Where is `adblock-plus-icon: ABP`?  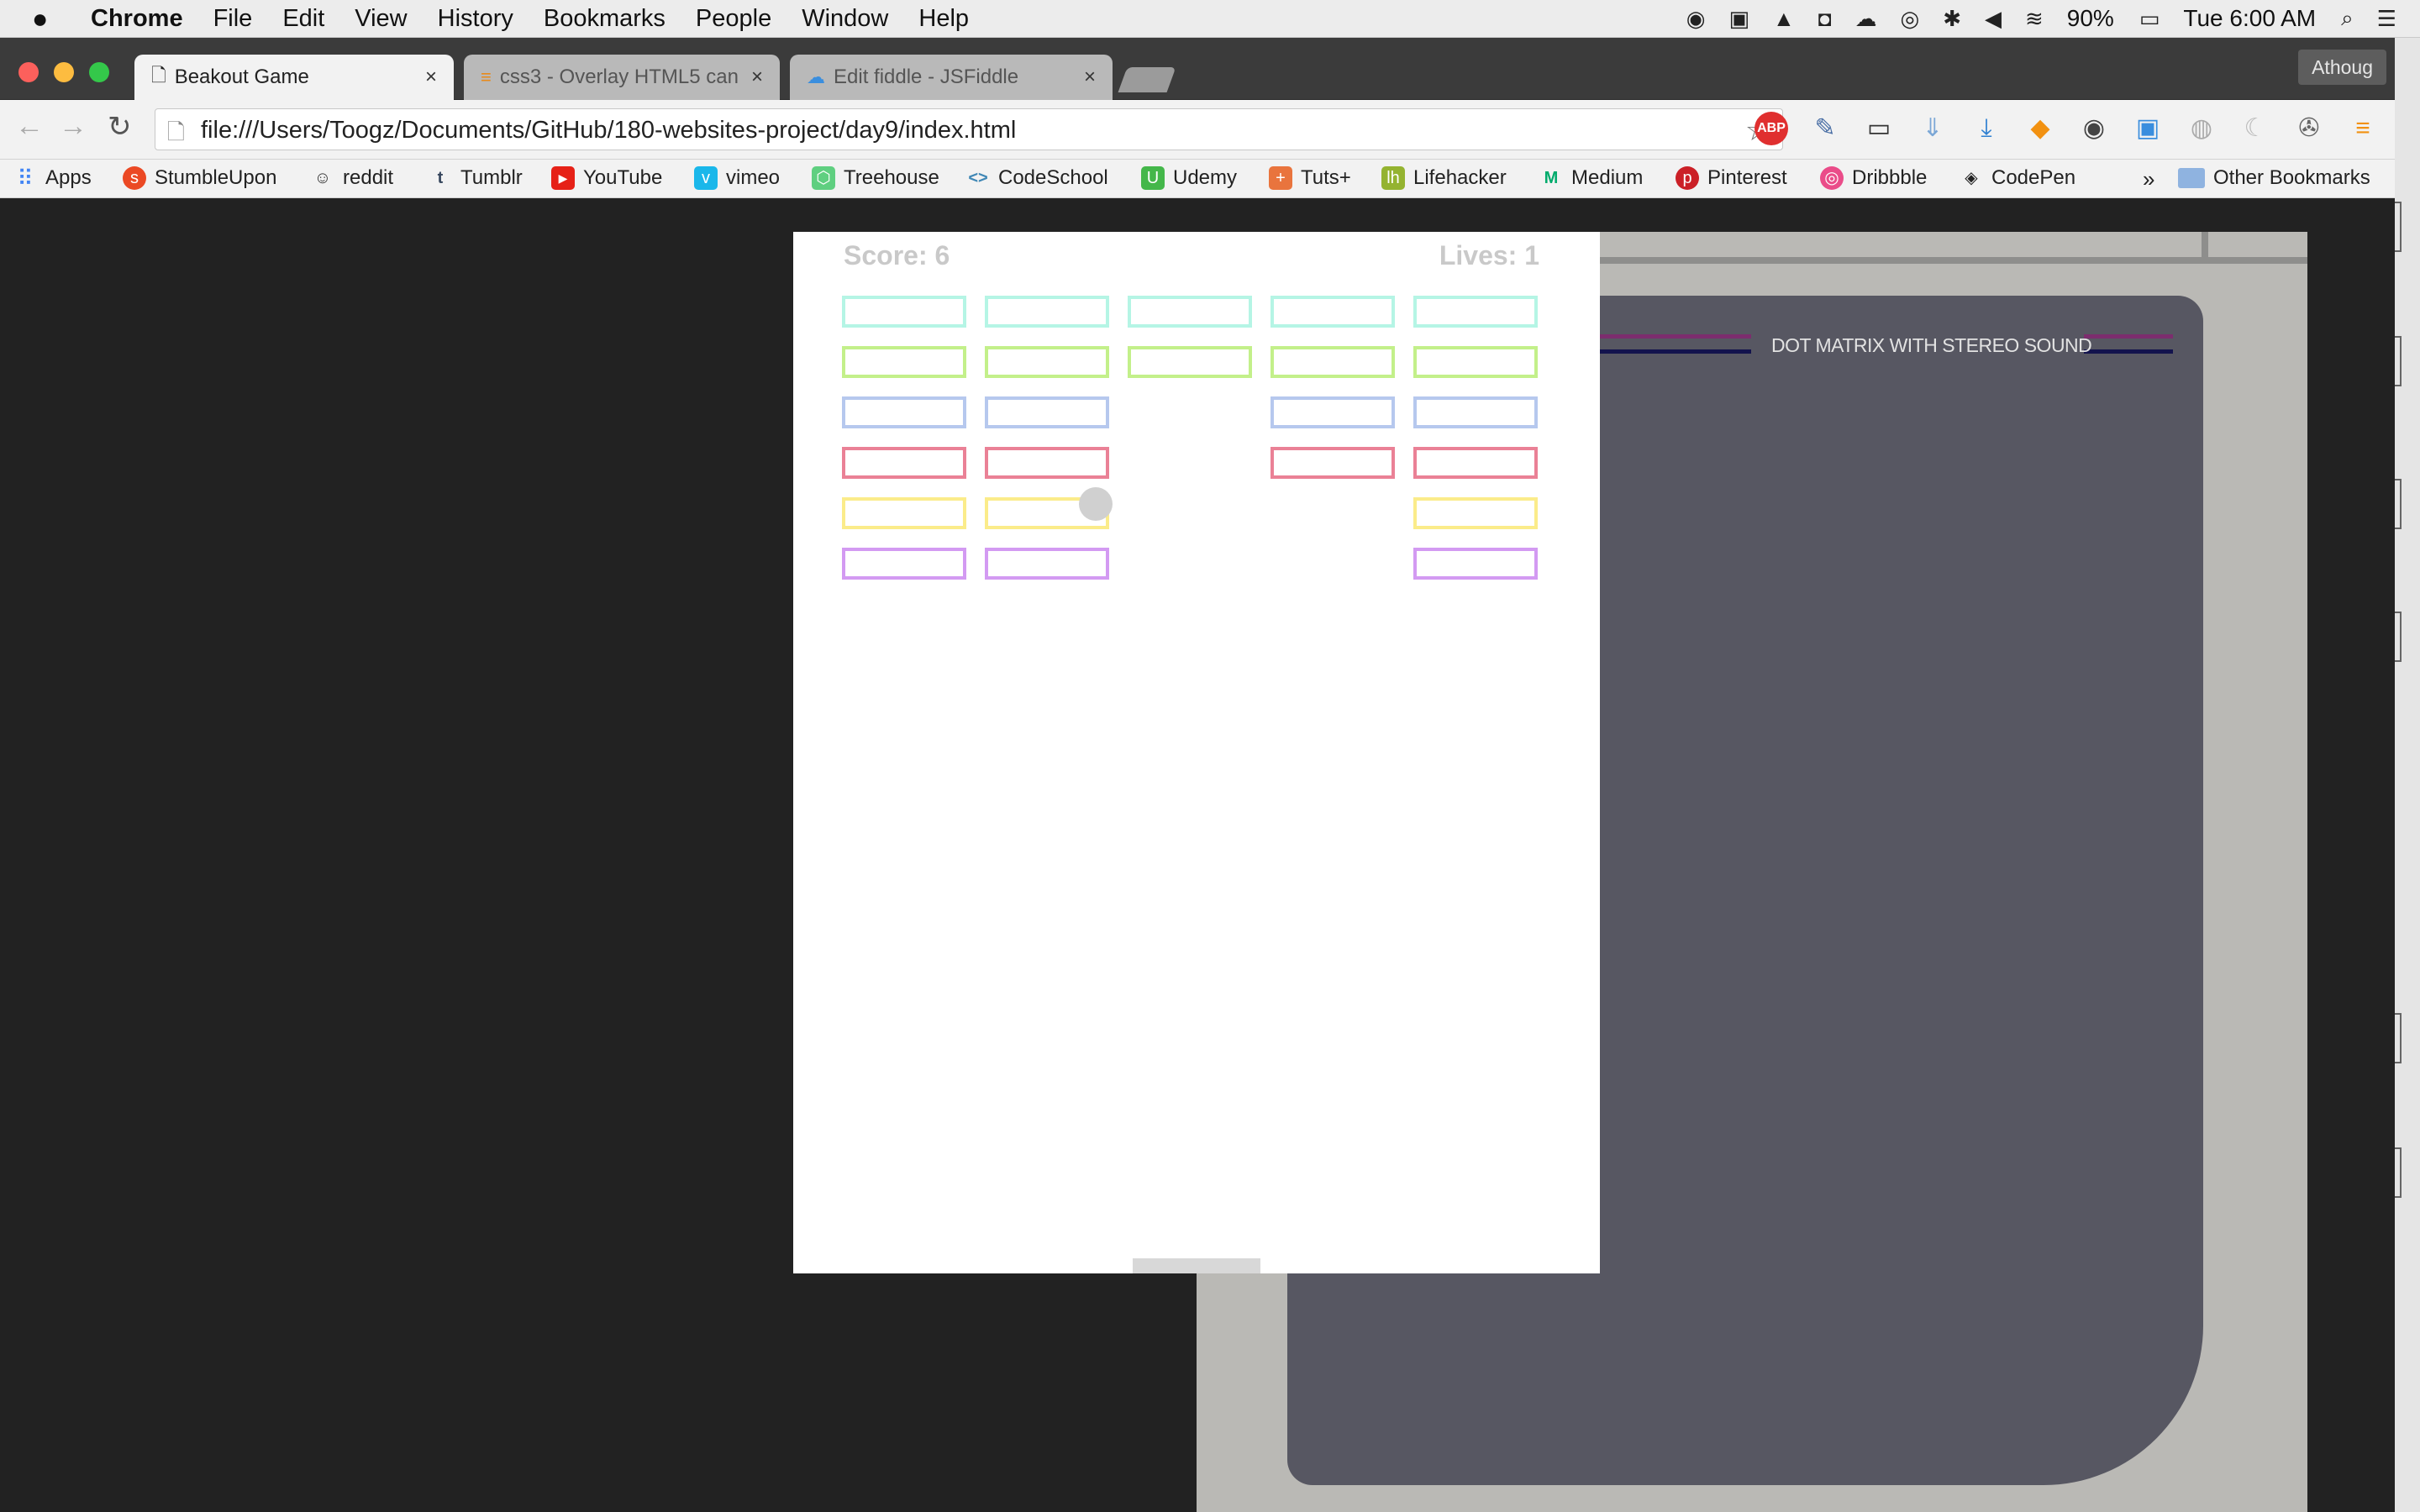
adblock-plus-icon: ABP is located at coordinates (1771, 128).